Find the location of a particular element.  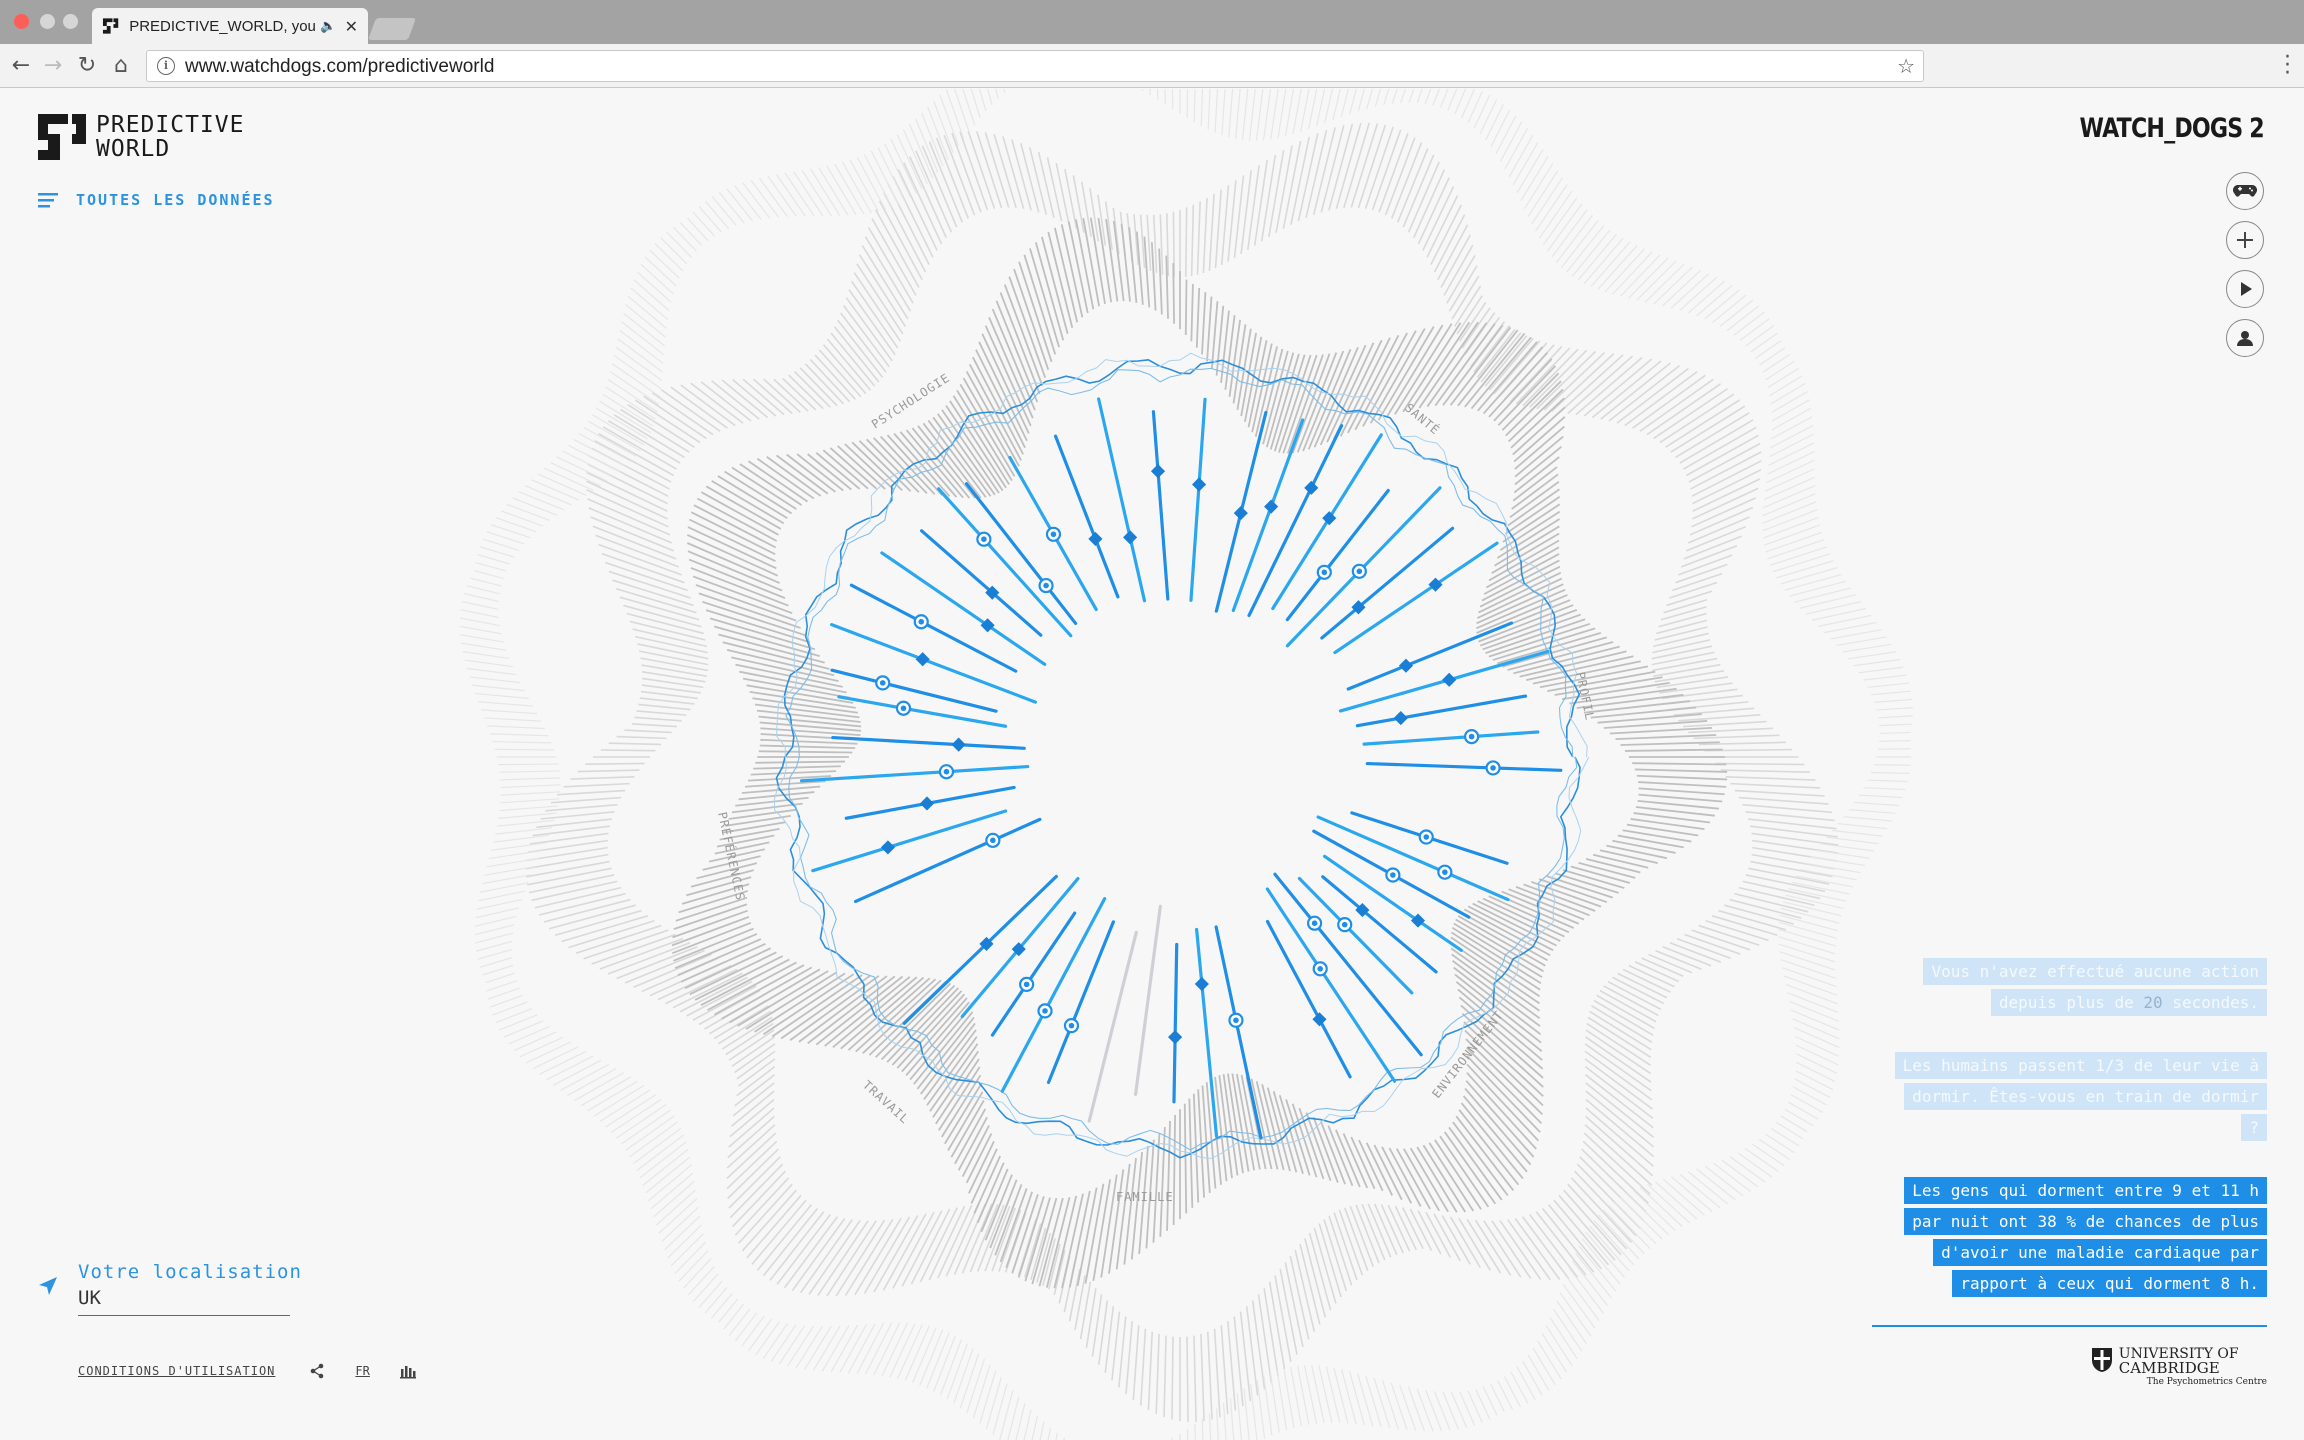

location-field: UK is located at coordinates (184, 1301).